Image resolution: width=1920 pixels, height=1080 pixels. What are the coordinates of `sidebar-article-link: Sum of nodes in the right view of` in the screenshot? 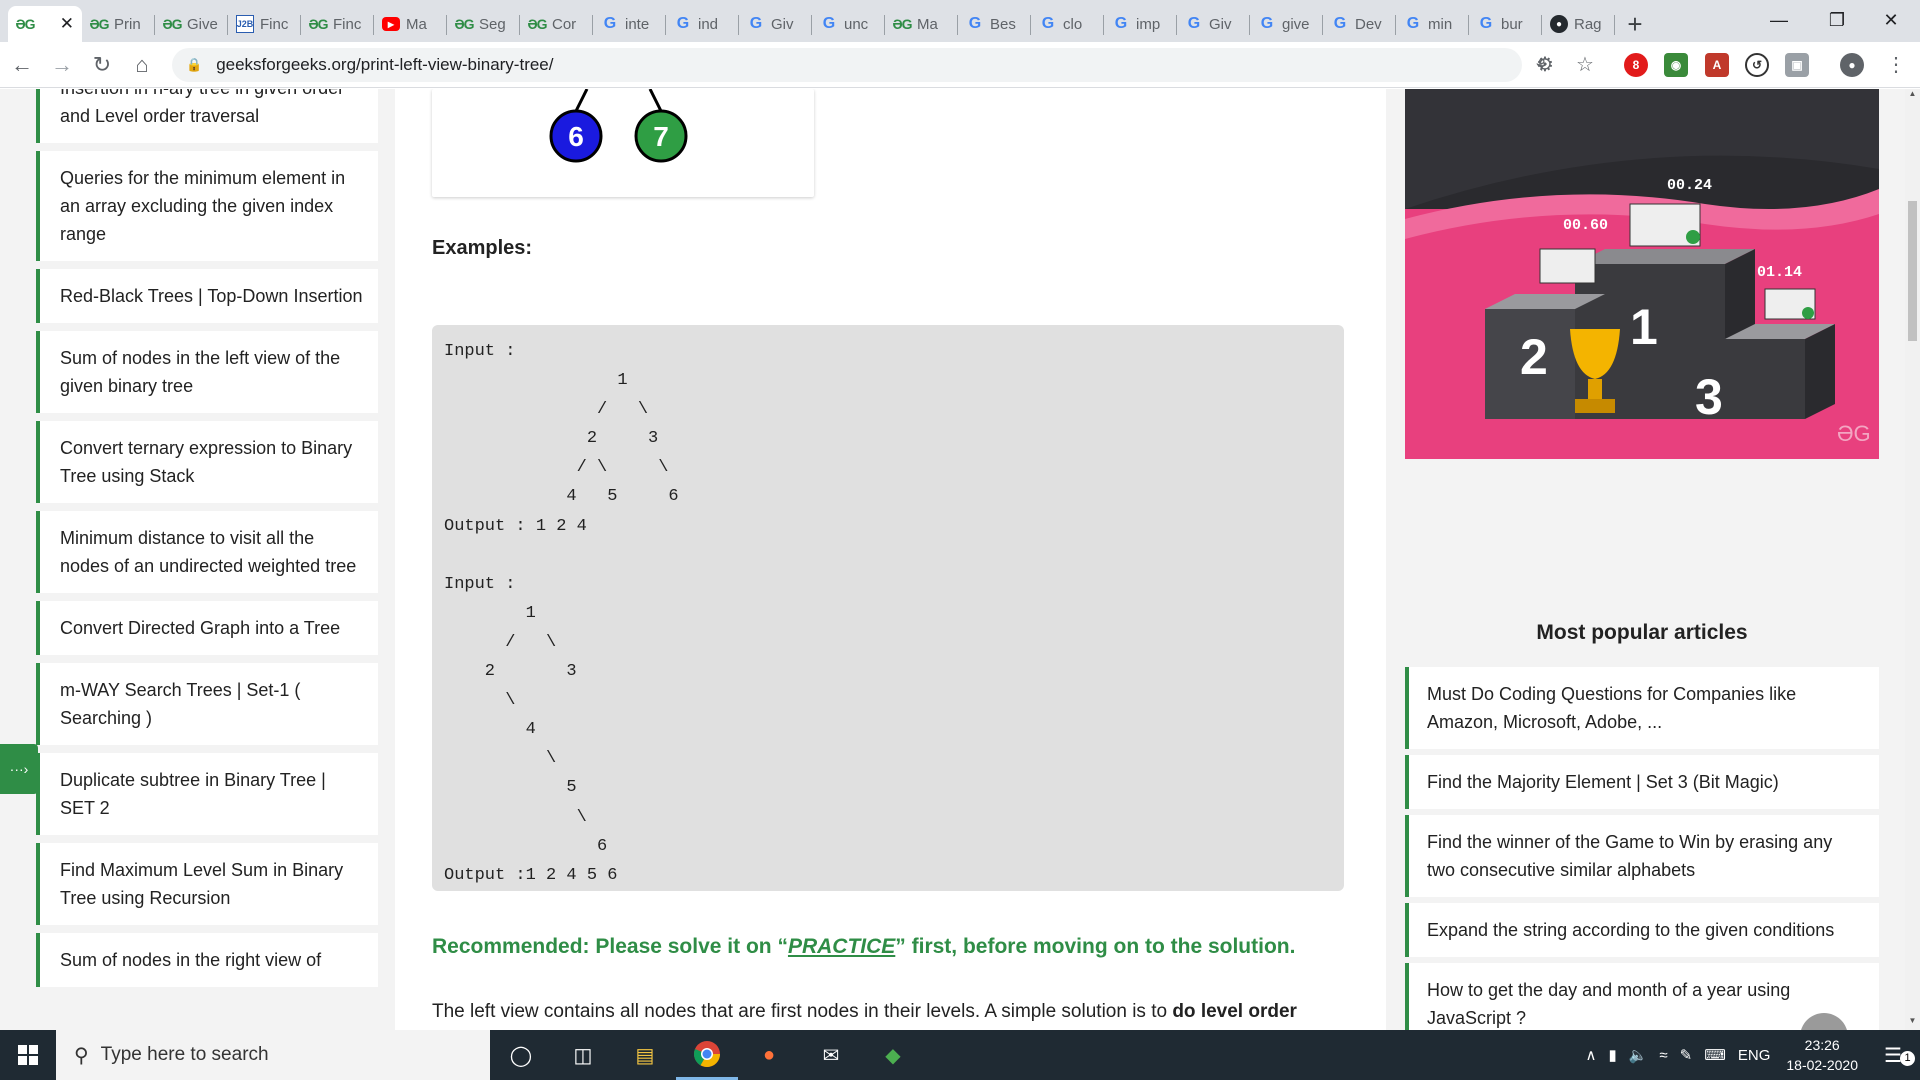 It's located at (207, 960).